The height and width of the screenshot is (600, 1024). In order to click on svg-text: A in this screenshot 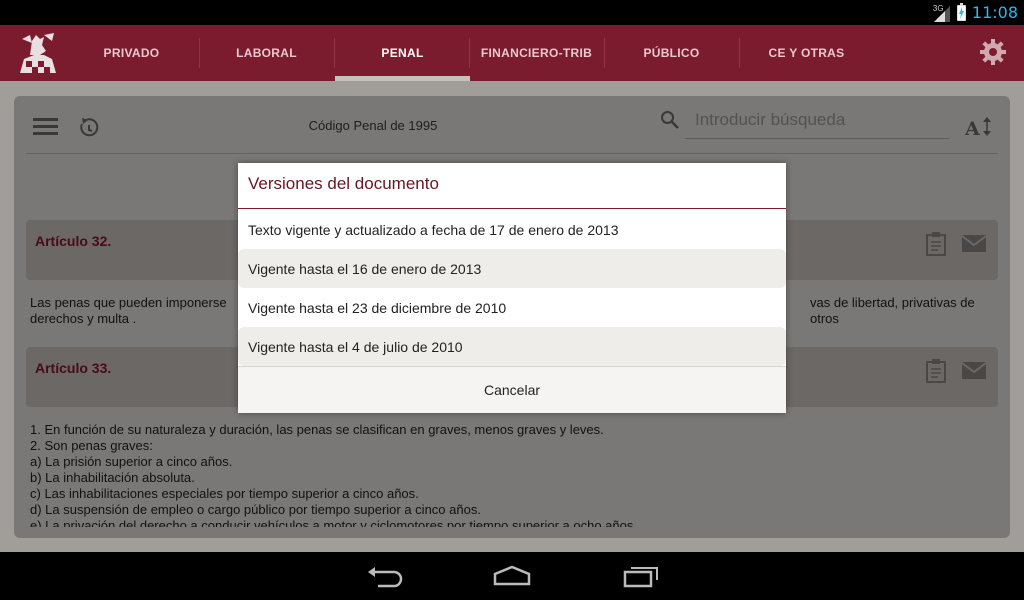, I will do `click(972, 128)`.